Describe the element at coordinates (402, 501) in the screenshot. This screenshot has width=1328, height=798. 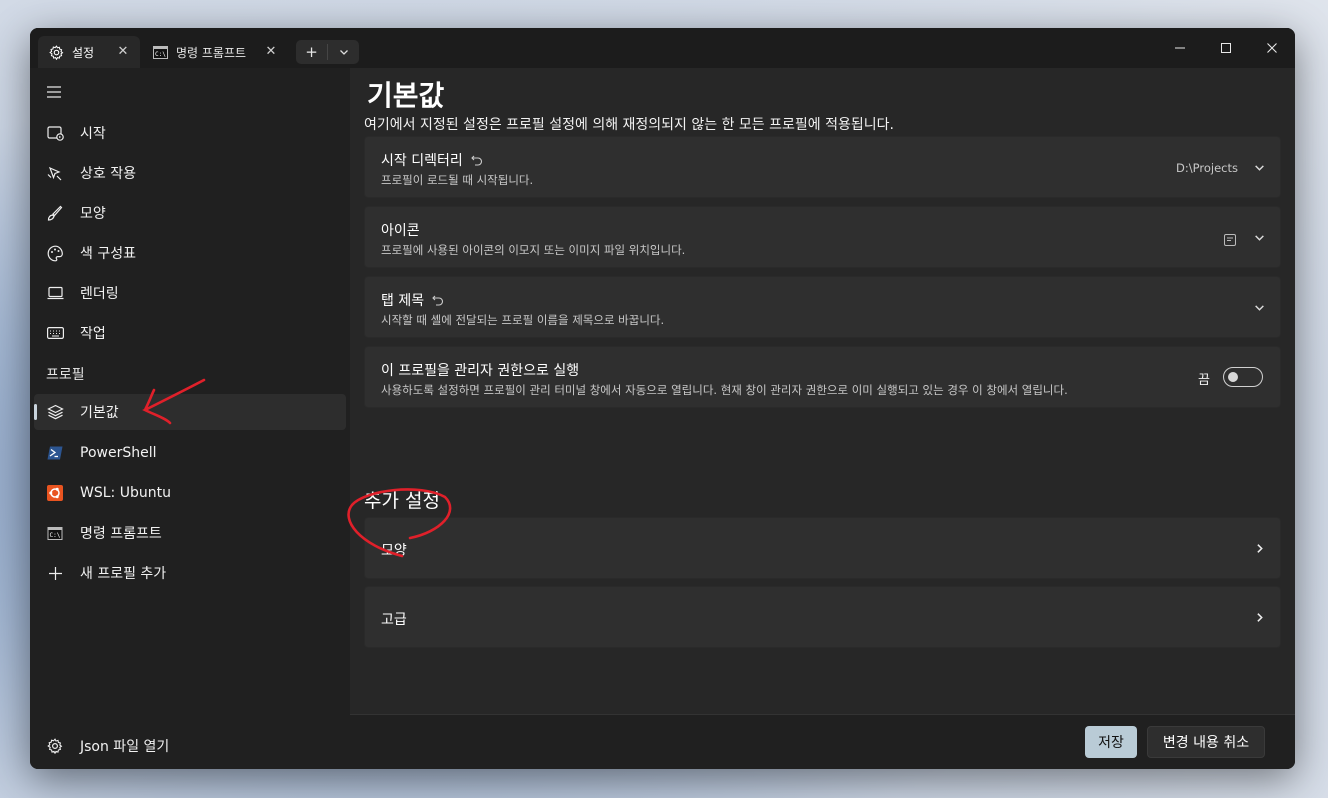
I see `additional-settings-header: 추가 설정` at that location.